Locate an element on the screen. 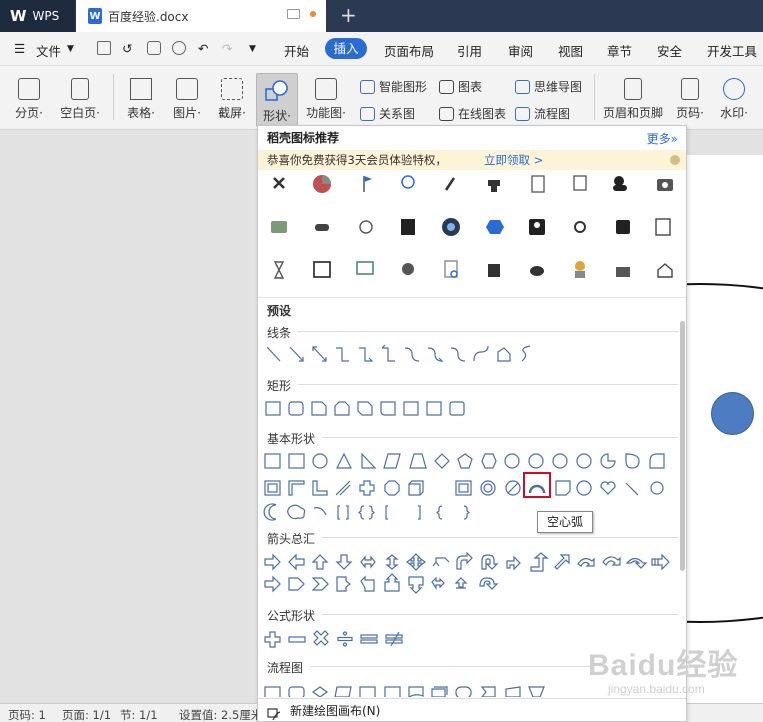  mail-bowl-icon is located at coordinates (322, 227).